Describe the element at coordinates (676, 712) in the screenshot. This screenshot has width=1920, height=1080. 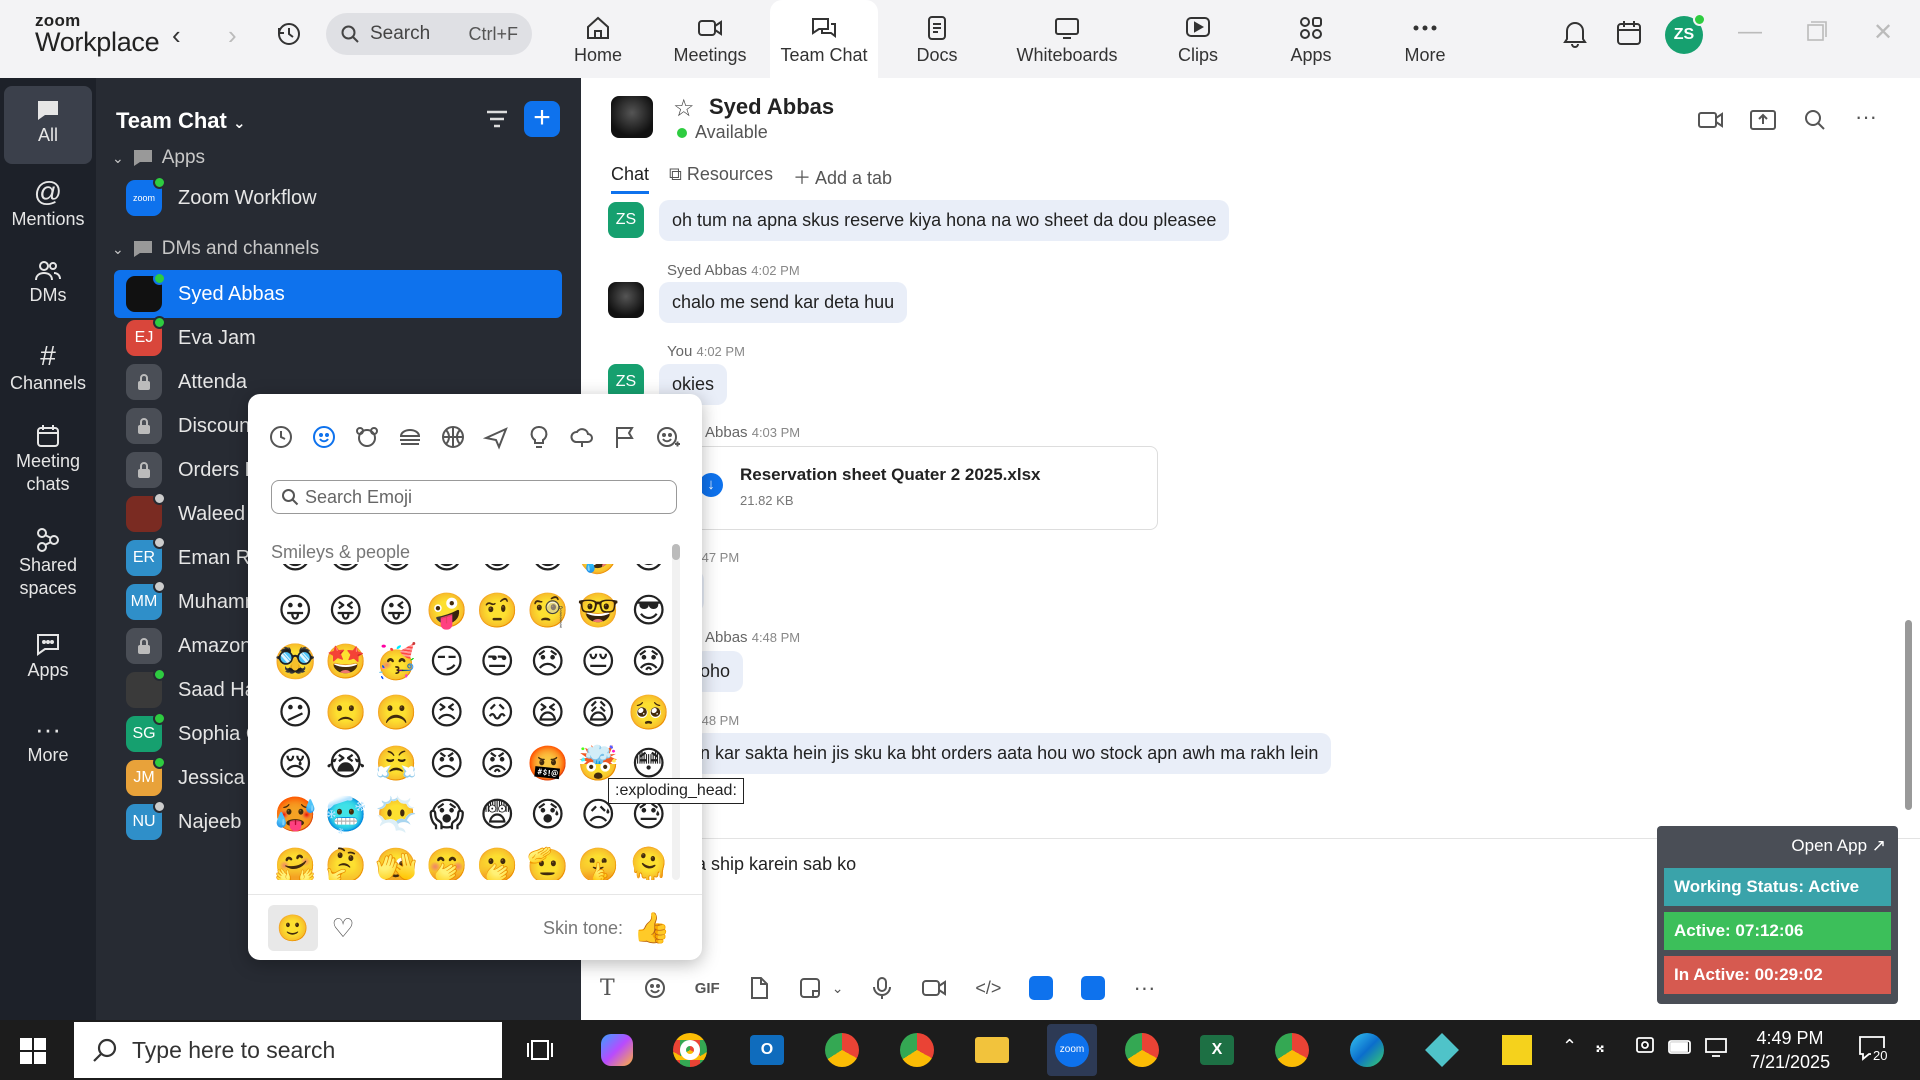
I see `emoji-scrollbar` at that location.